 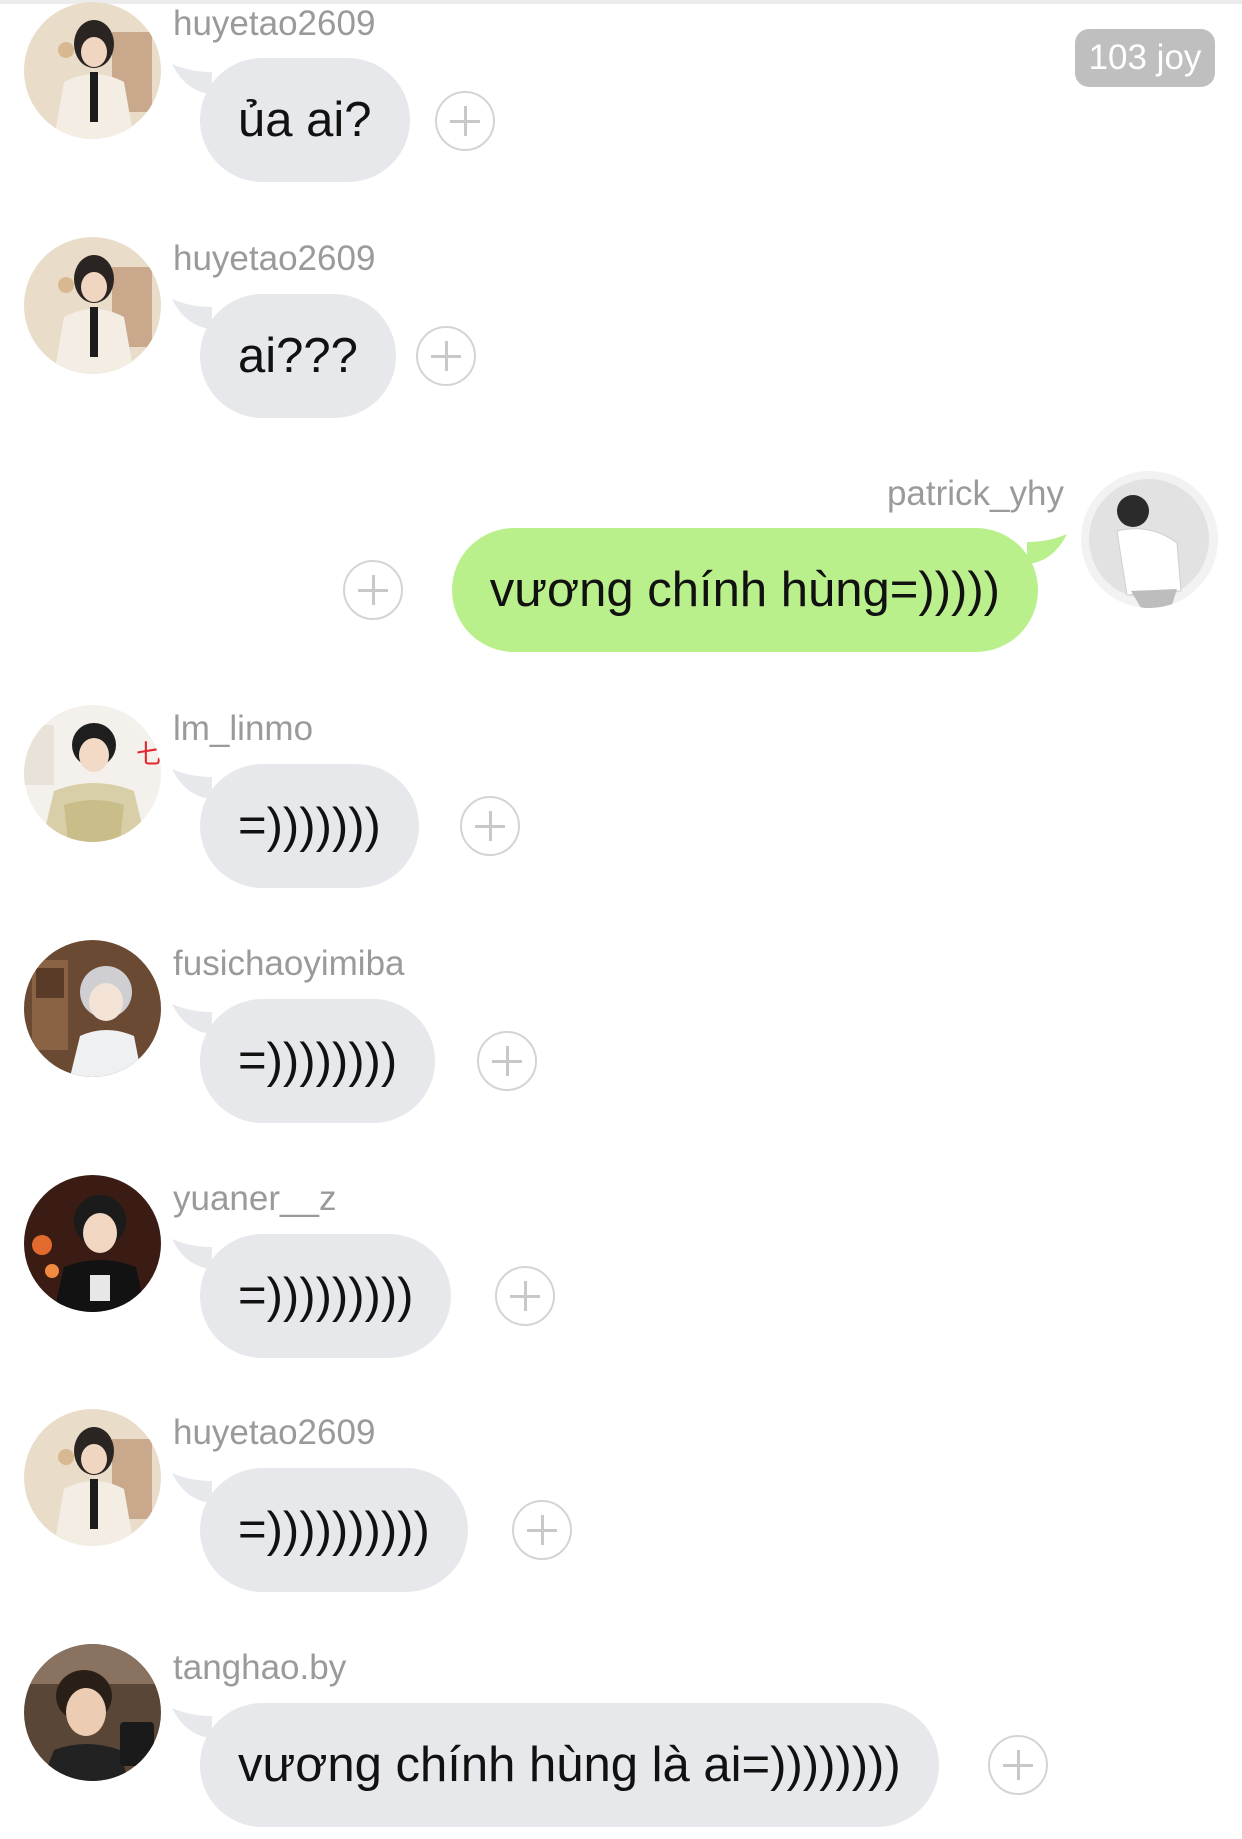 I want to click on sender-name: yuaner__z, so click(x=255, y=1198).